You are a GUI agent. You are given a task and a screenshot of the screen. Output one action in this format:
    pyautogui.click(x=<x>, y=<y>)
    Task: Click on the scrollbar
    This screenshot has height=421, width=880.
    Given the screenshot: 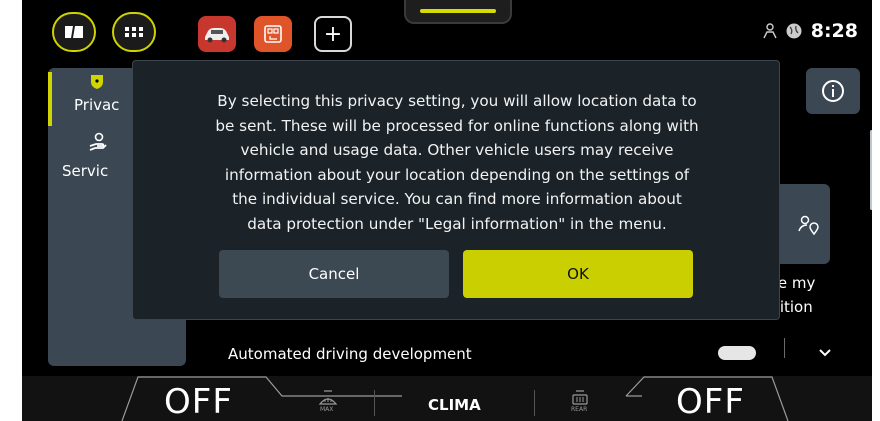 What is the action you would take?
    pyautogui.click(x=871, y=170)
    